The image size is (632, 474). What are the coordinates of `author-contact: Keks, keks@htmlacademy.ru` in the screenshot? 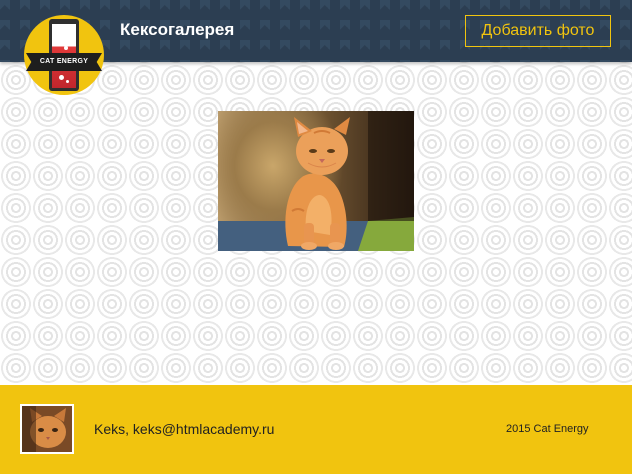 It's located at (184, 429).